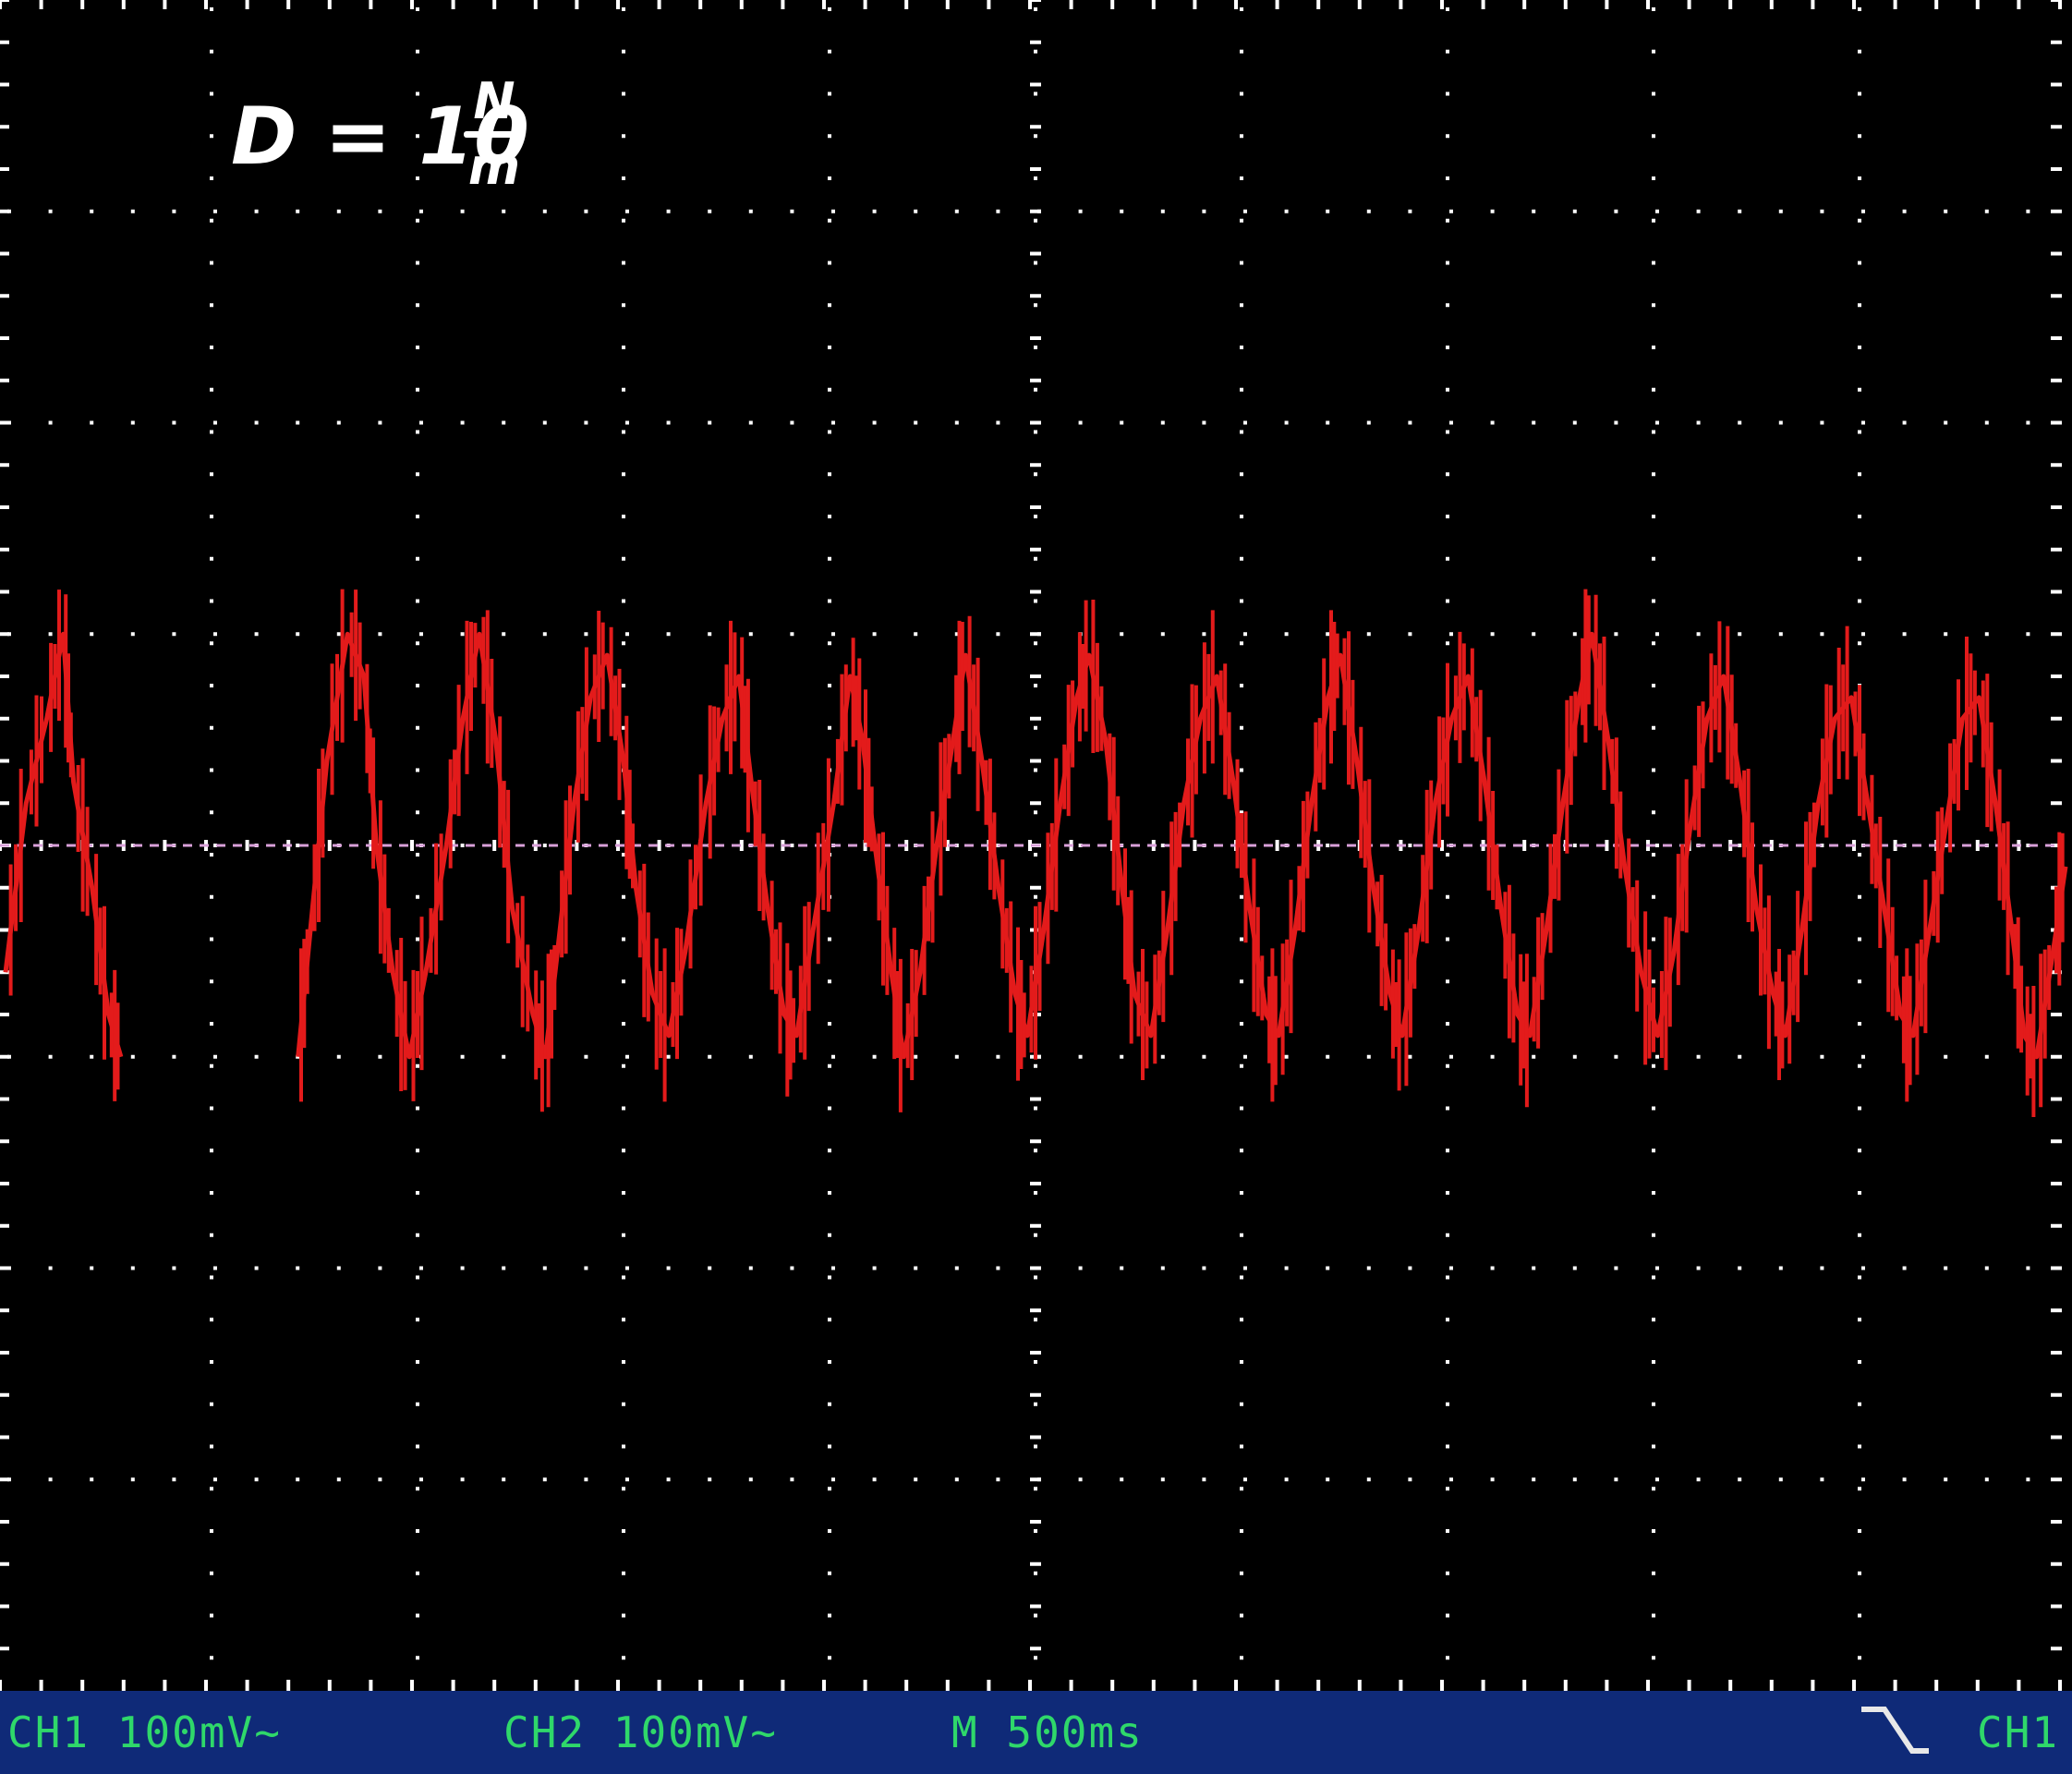 The width and height of the screenshot is (2072, 1774). Describe the element at coordinates (659, 845) in the screenshot. I see `center-horizontal-tick` at that location.